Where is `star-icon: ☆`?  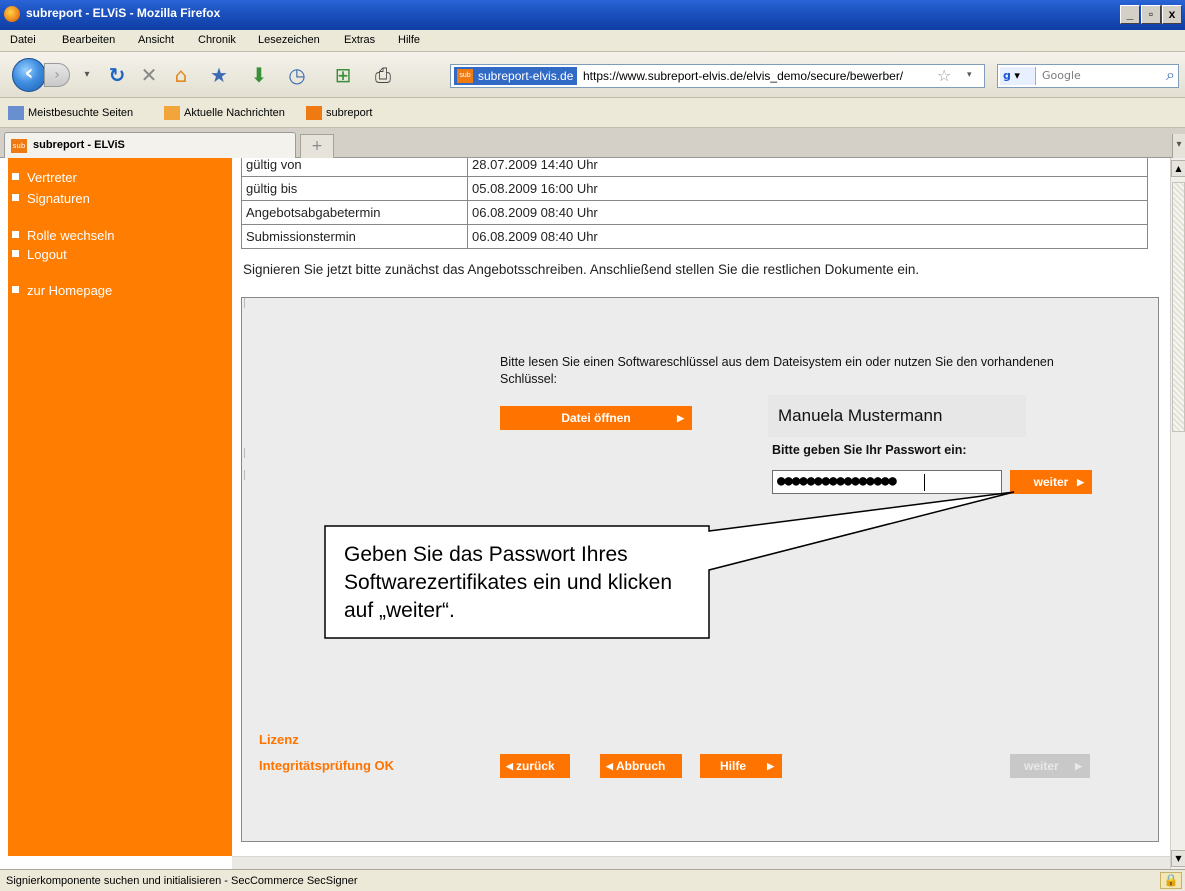
star-icon: ☆ is located at coordinates (944, 75).